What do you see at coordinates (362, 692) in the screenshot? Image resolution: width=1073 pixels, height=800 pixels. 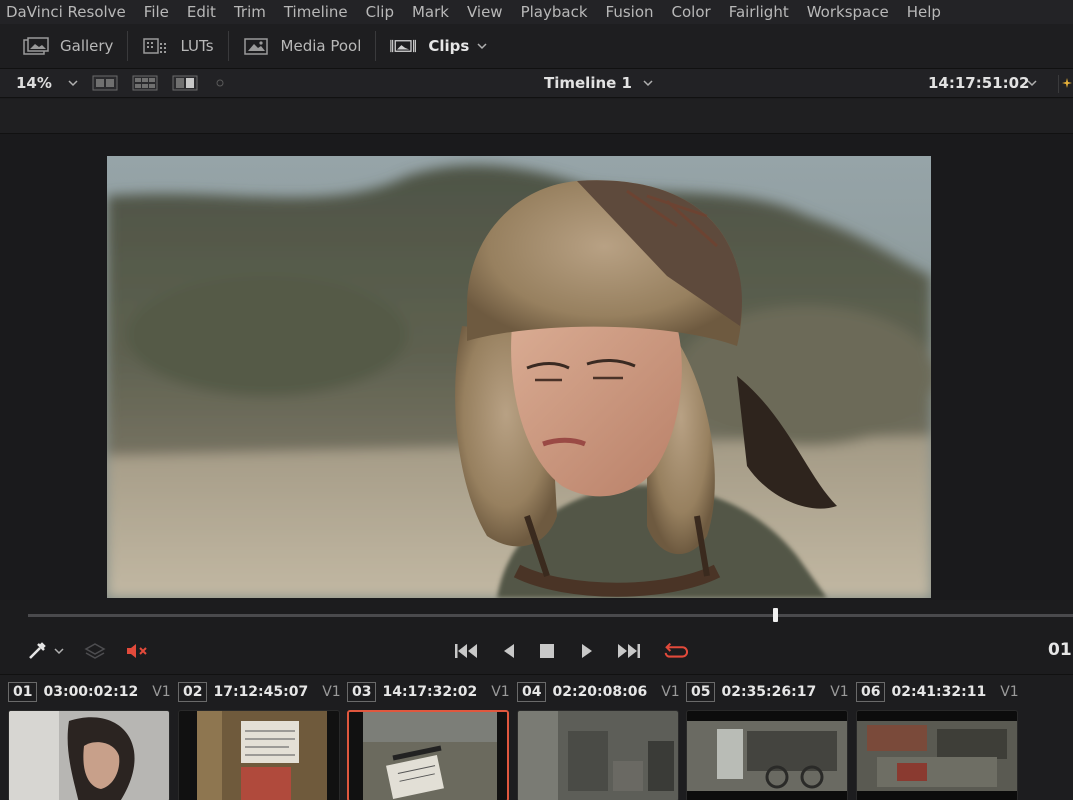 I see `clip-number: 03` at bounding box center [362, 692].